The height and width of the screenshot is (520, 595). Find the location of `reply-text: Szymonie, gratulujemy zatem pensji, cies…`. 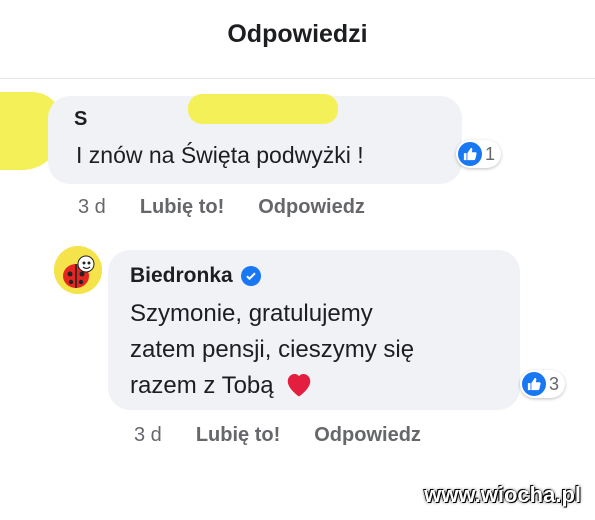

reply-text: Szymonie, gratulujemy zatem pensji, cies… is located at coordinates (310, 350).